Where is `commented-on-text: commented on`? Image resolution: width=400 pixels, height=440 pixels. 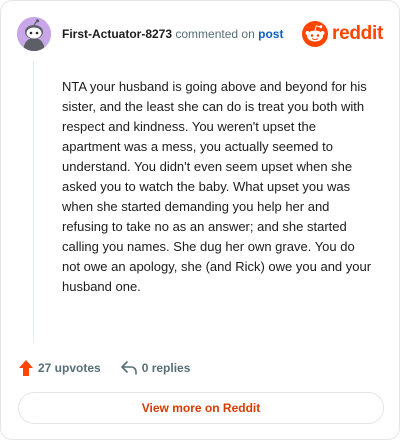 commented-on-text: commented on is located at coordinates (215, 34).